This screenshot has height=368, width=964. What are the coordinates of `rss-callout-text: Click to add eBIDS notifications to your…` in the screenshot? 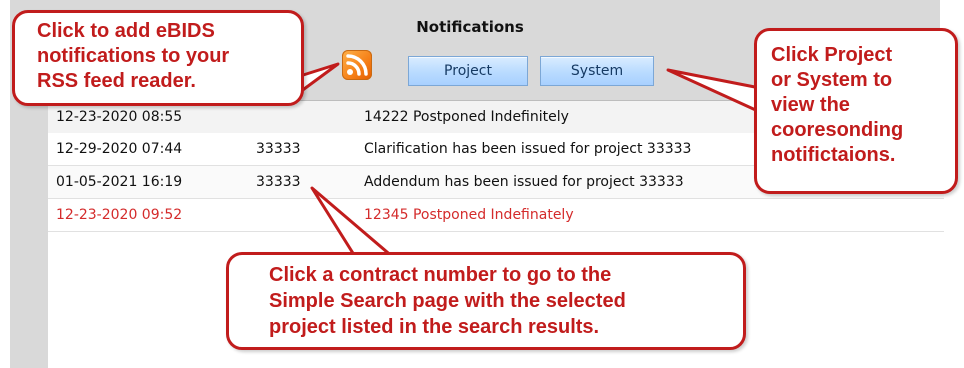 It's located at (133, 56).